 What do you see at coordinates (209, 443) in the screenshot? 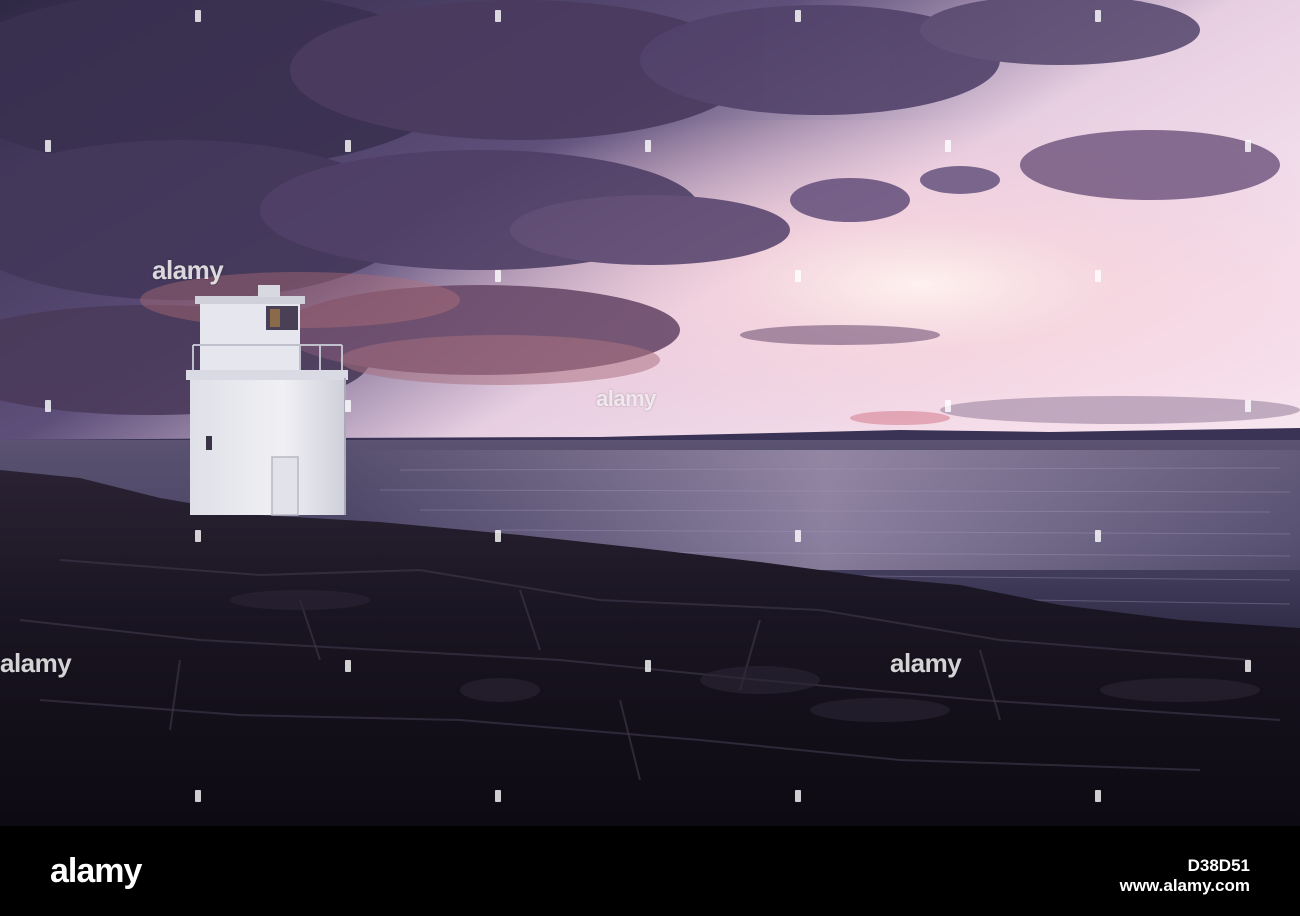
I see `lighthouse-small-window` at bounding box center [209, 443].